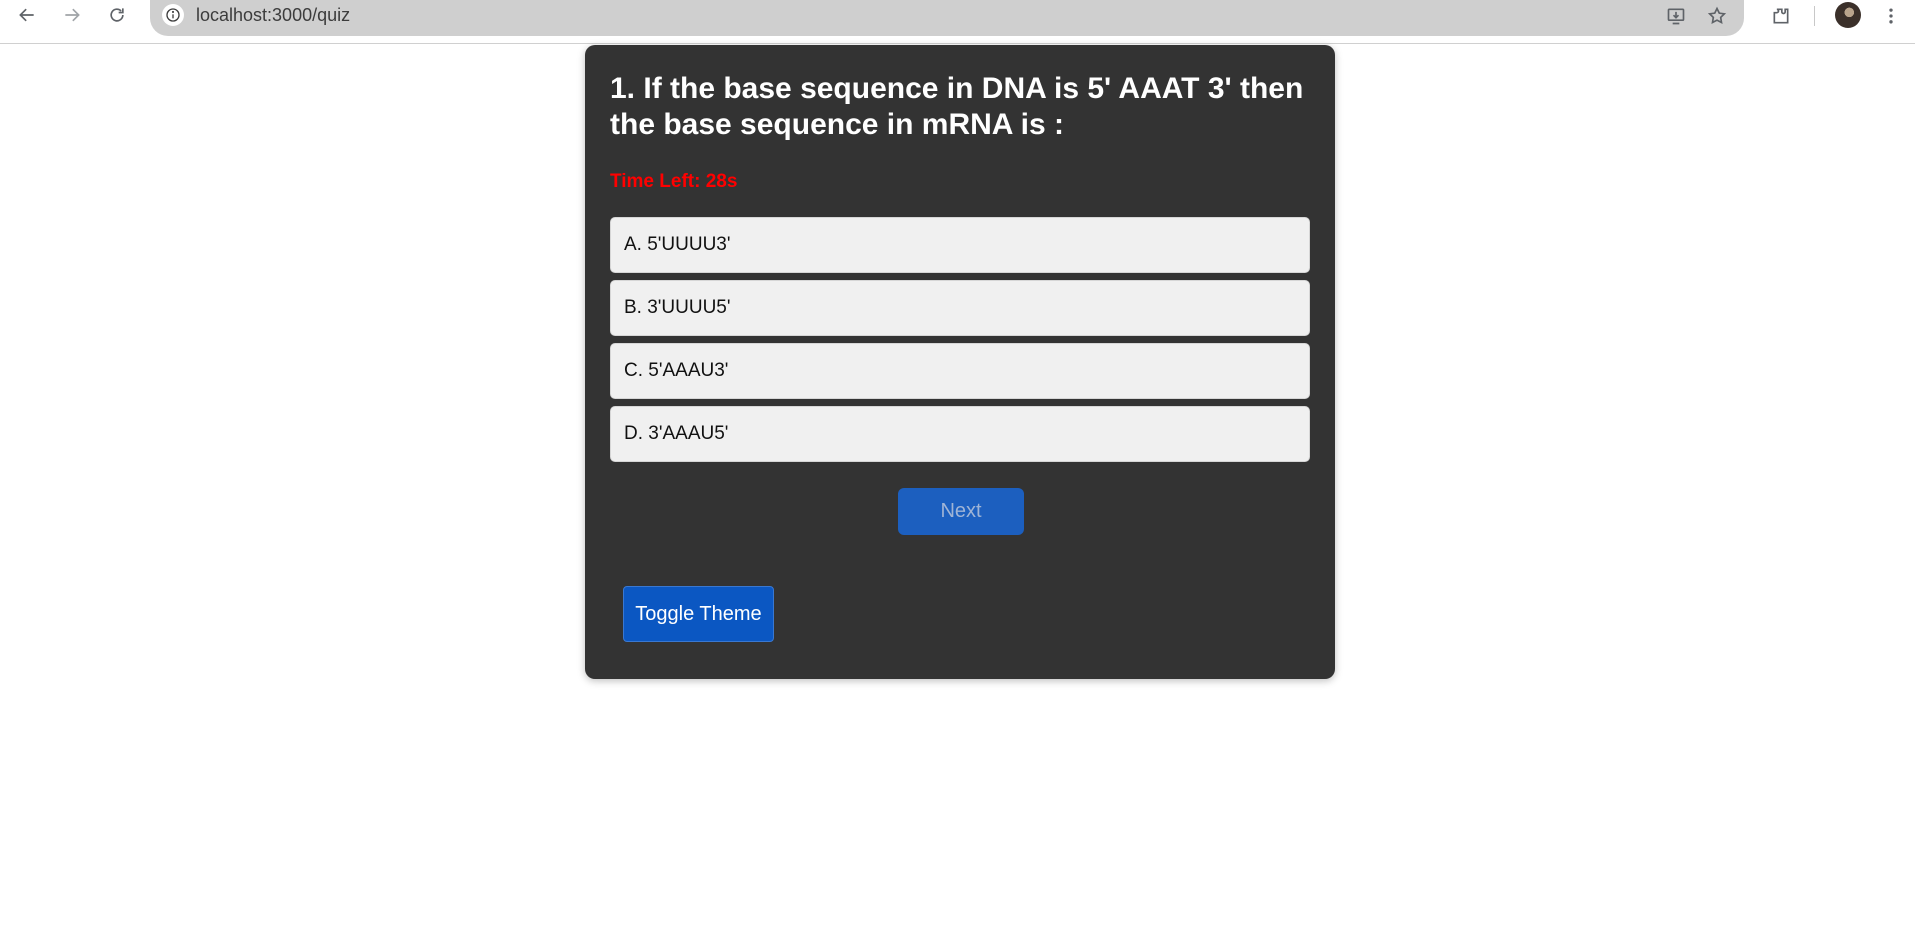 The image size is (1915, 950). What do you see at coordinates (1848, 15) in the screenshot?
I see `profile-avatar` at bounding box center [1848, 15].